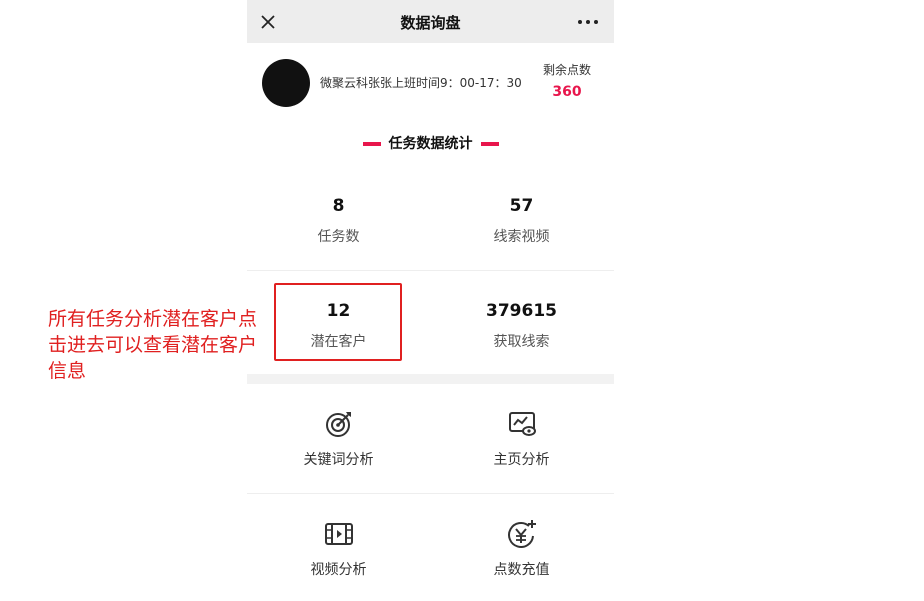 The height and width of the screenshot is (601, 924). Describe the element at coordinates (521, 237) in the screenshot. I see `stat-label: 线索视频` at that location.